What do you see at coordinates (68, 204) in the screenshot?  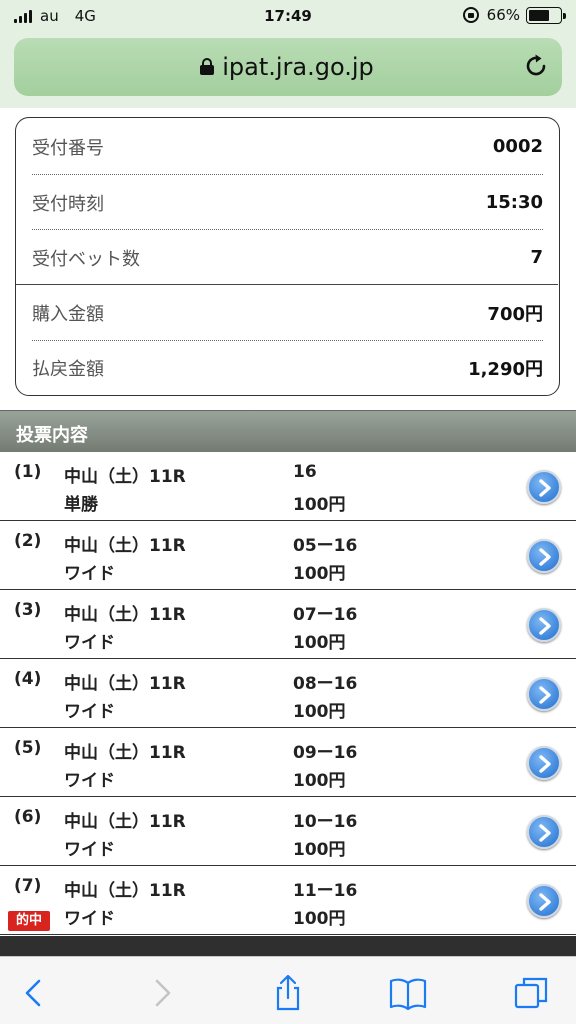 I see `receipt-label: 受付時刻` at bounding box center [68, 204].